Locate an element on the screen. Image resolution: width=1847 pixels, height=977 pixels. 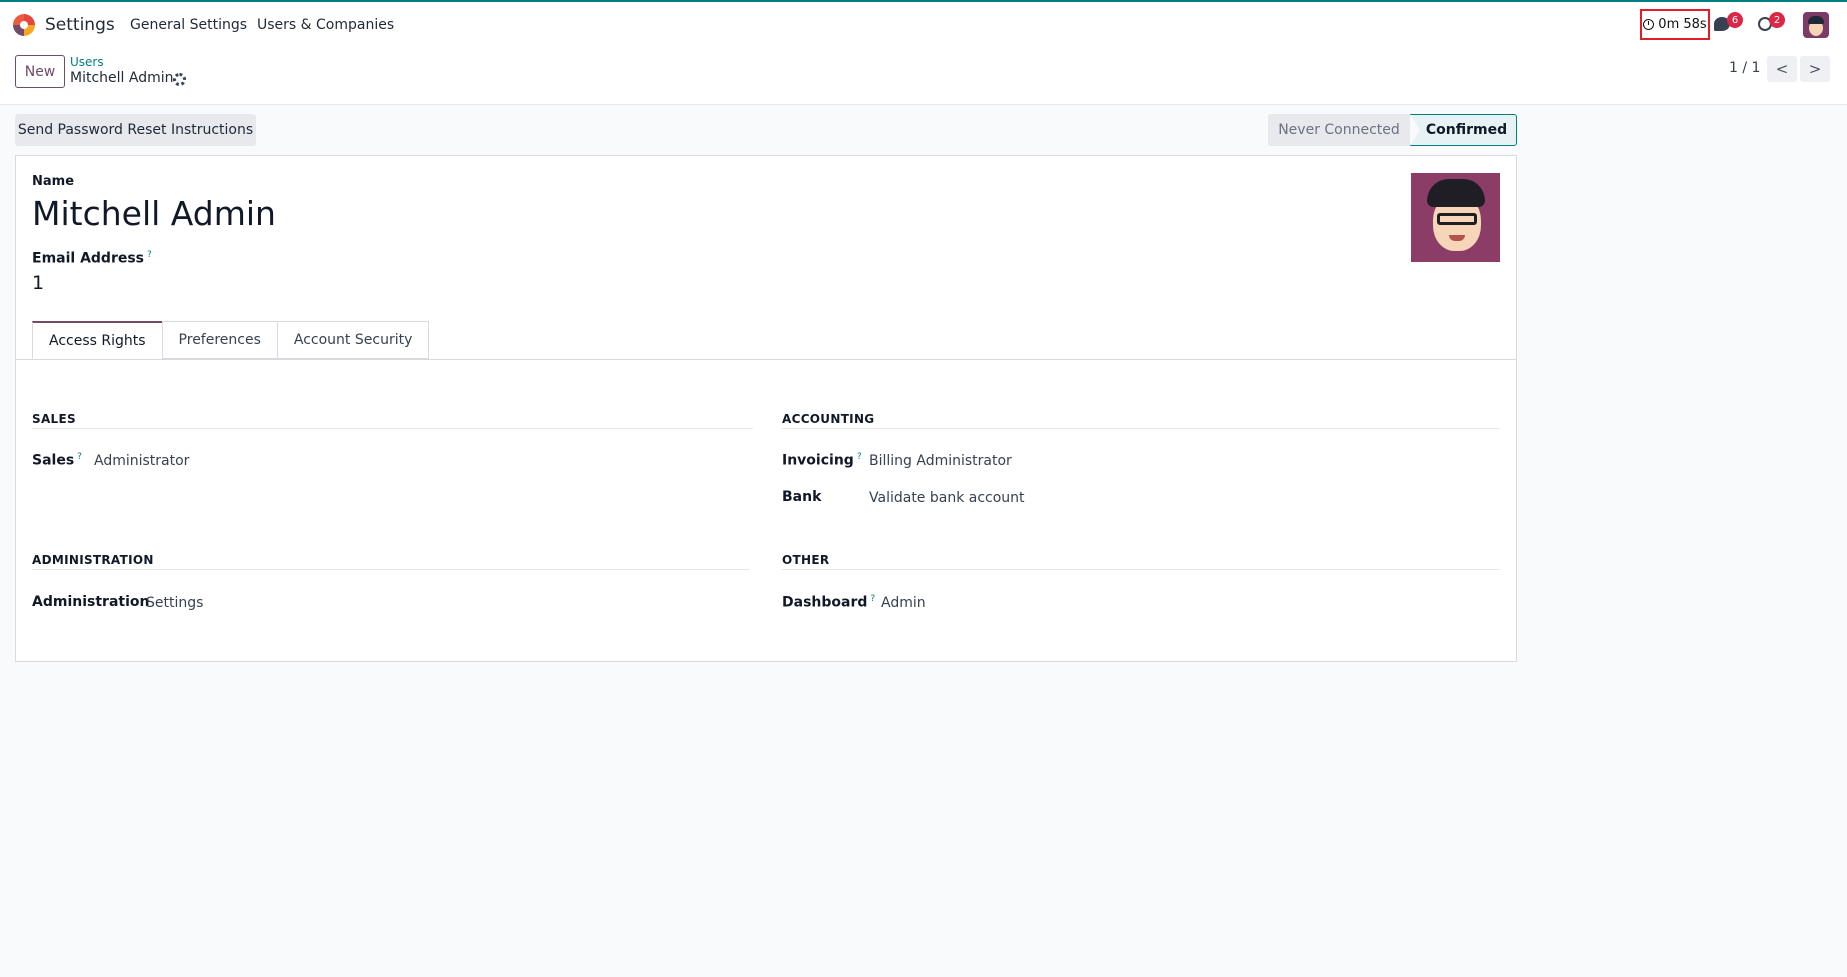
pager-next-button: > is located at coordinates (1815, 69).